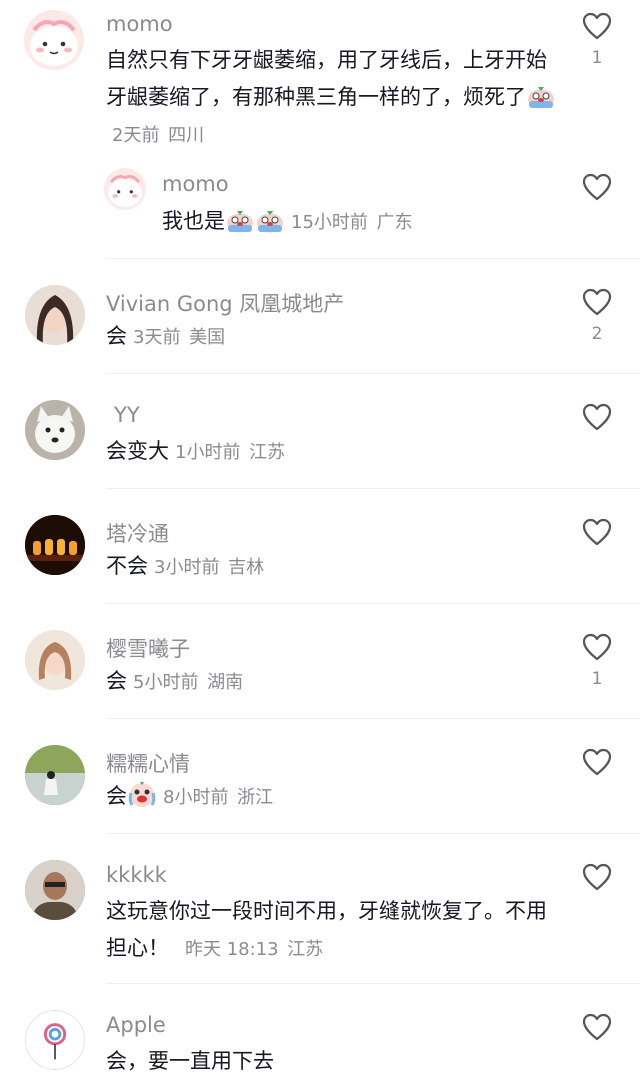  I want to click on comment-text: 会，要一直用下去, so click(190, 1061).